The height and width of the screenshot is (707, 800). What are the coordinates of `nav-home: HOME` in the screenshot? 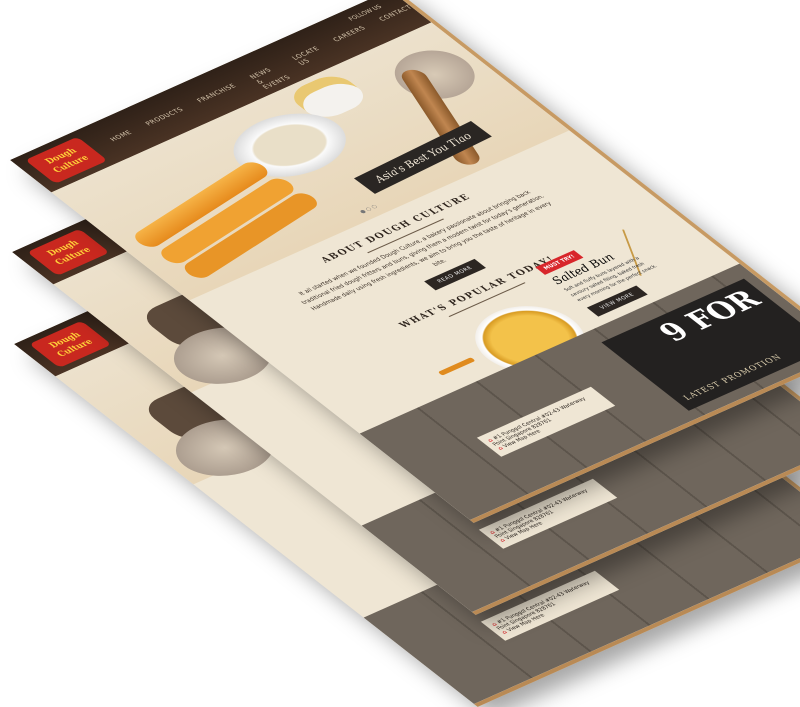 It's located at (127, 141).